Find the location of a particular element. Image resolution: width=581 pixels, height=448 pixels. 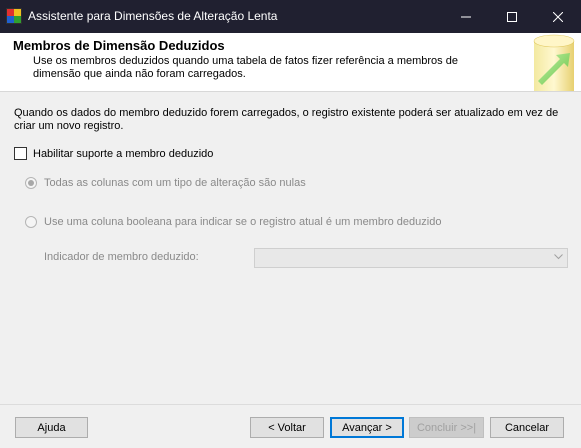

next-button: Avançar > is located at coordinates (367, 427).